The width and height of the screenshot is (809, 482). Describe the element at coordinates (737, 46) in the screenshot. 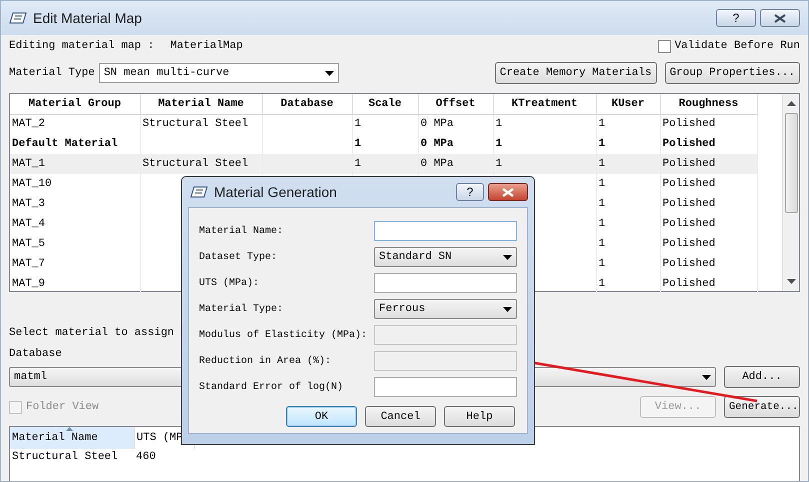

I see `checkbox-label: Validate Before Run` at that location.